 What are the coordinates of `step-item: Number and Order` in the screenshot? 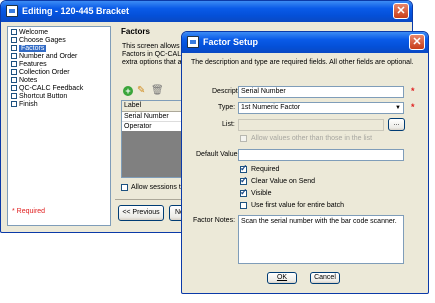 It's located at (44, 57).